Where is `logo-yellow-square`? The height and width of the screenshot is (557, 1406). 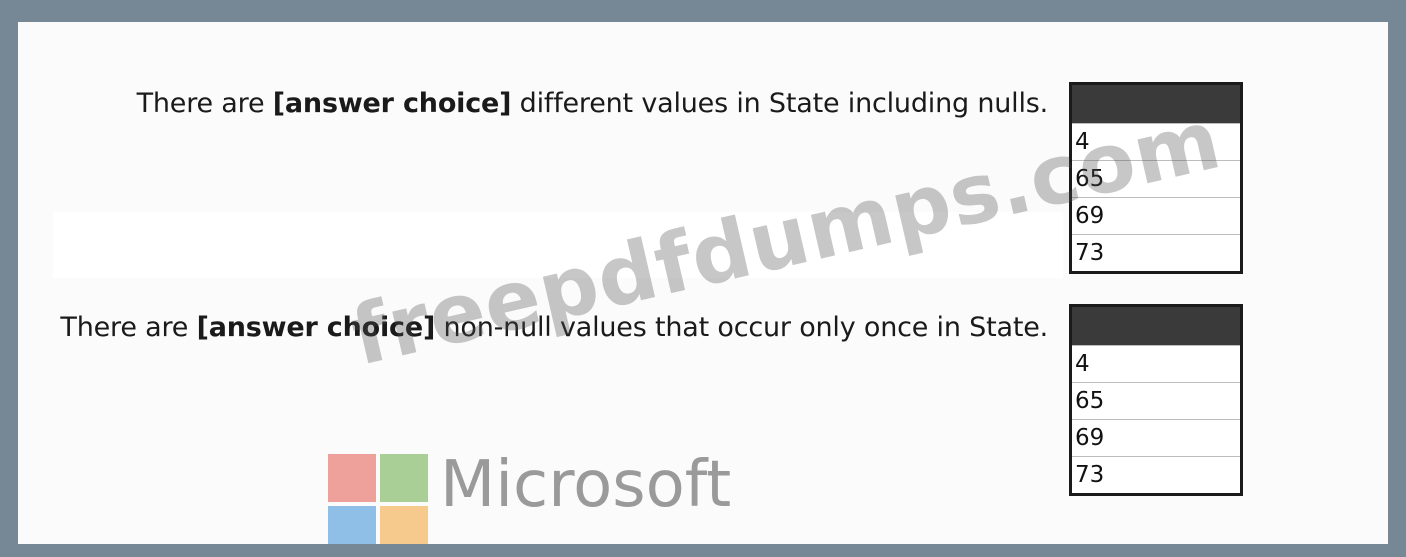
logo-yellow-square is located at coordinates (404, 525).